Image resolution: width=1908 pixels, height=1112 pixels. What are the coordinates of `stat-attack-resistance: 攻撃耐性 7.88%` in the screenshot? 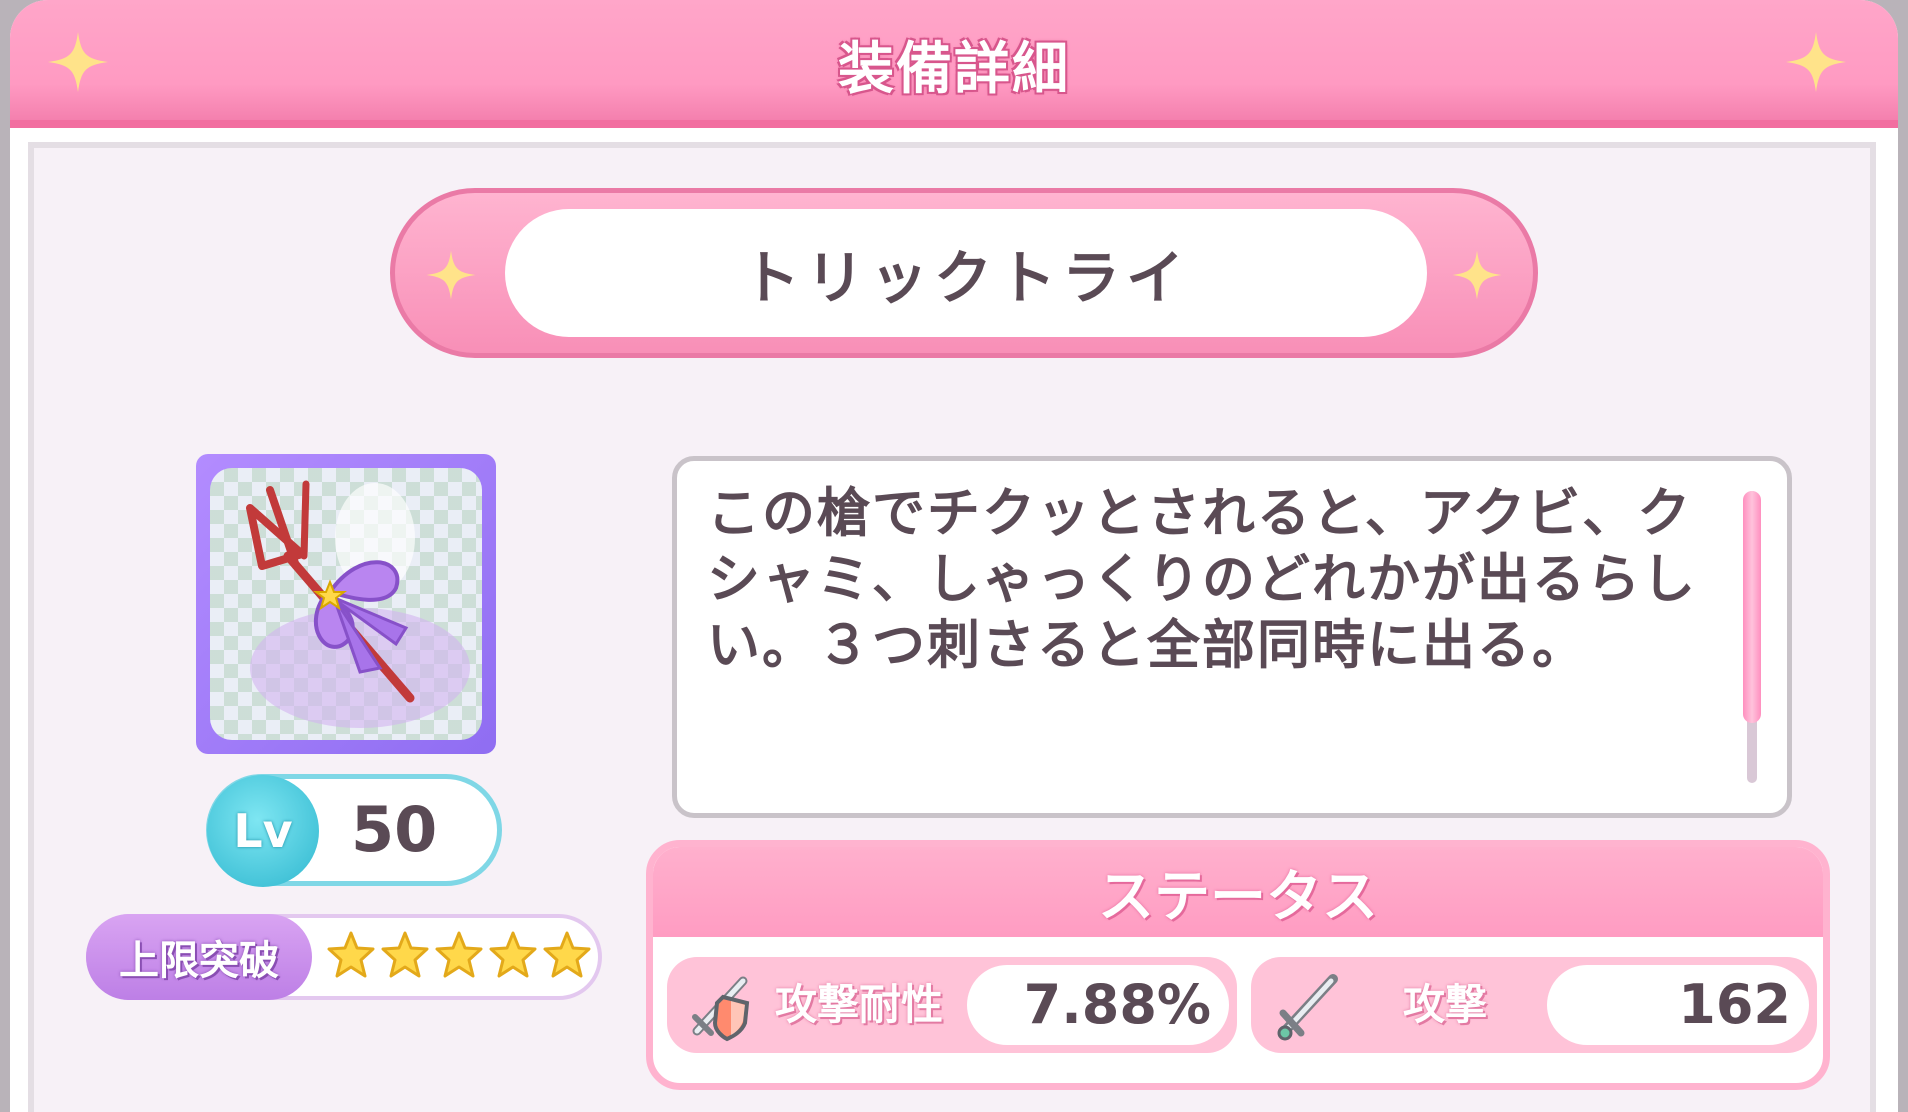 It's located at (952, 1005).